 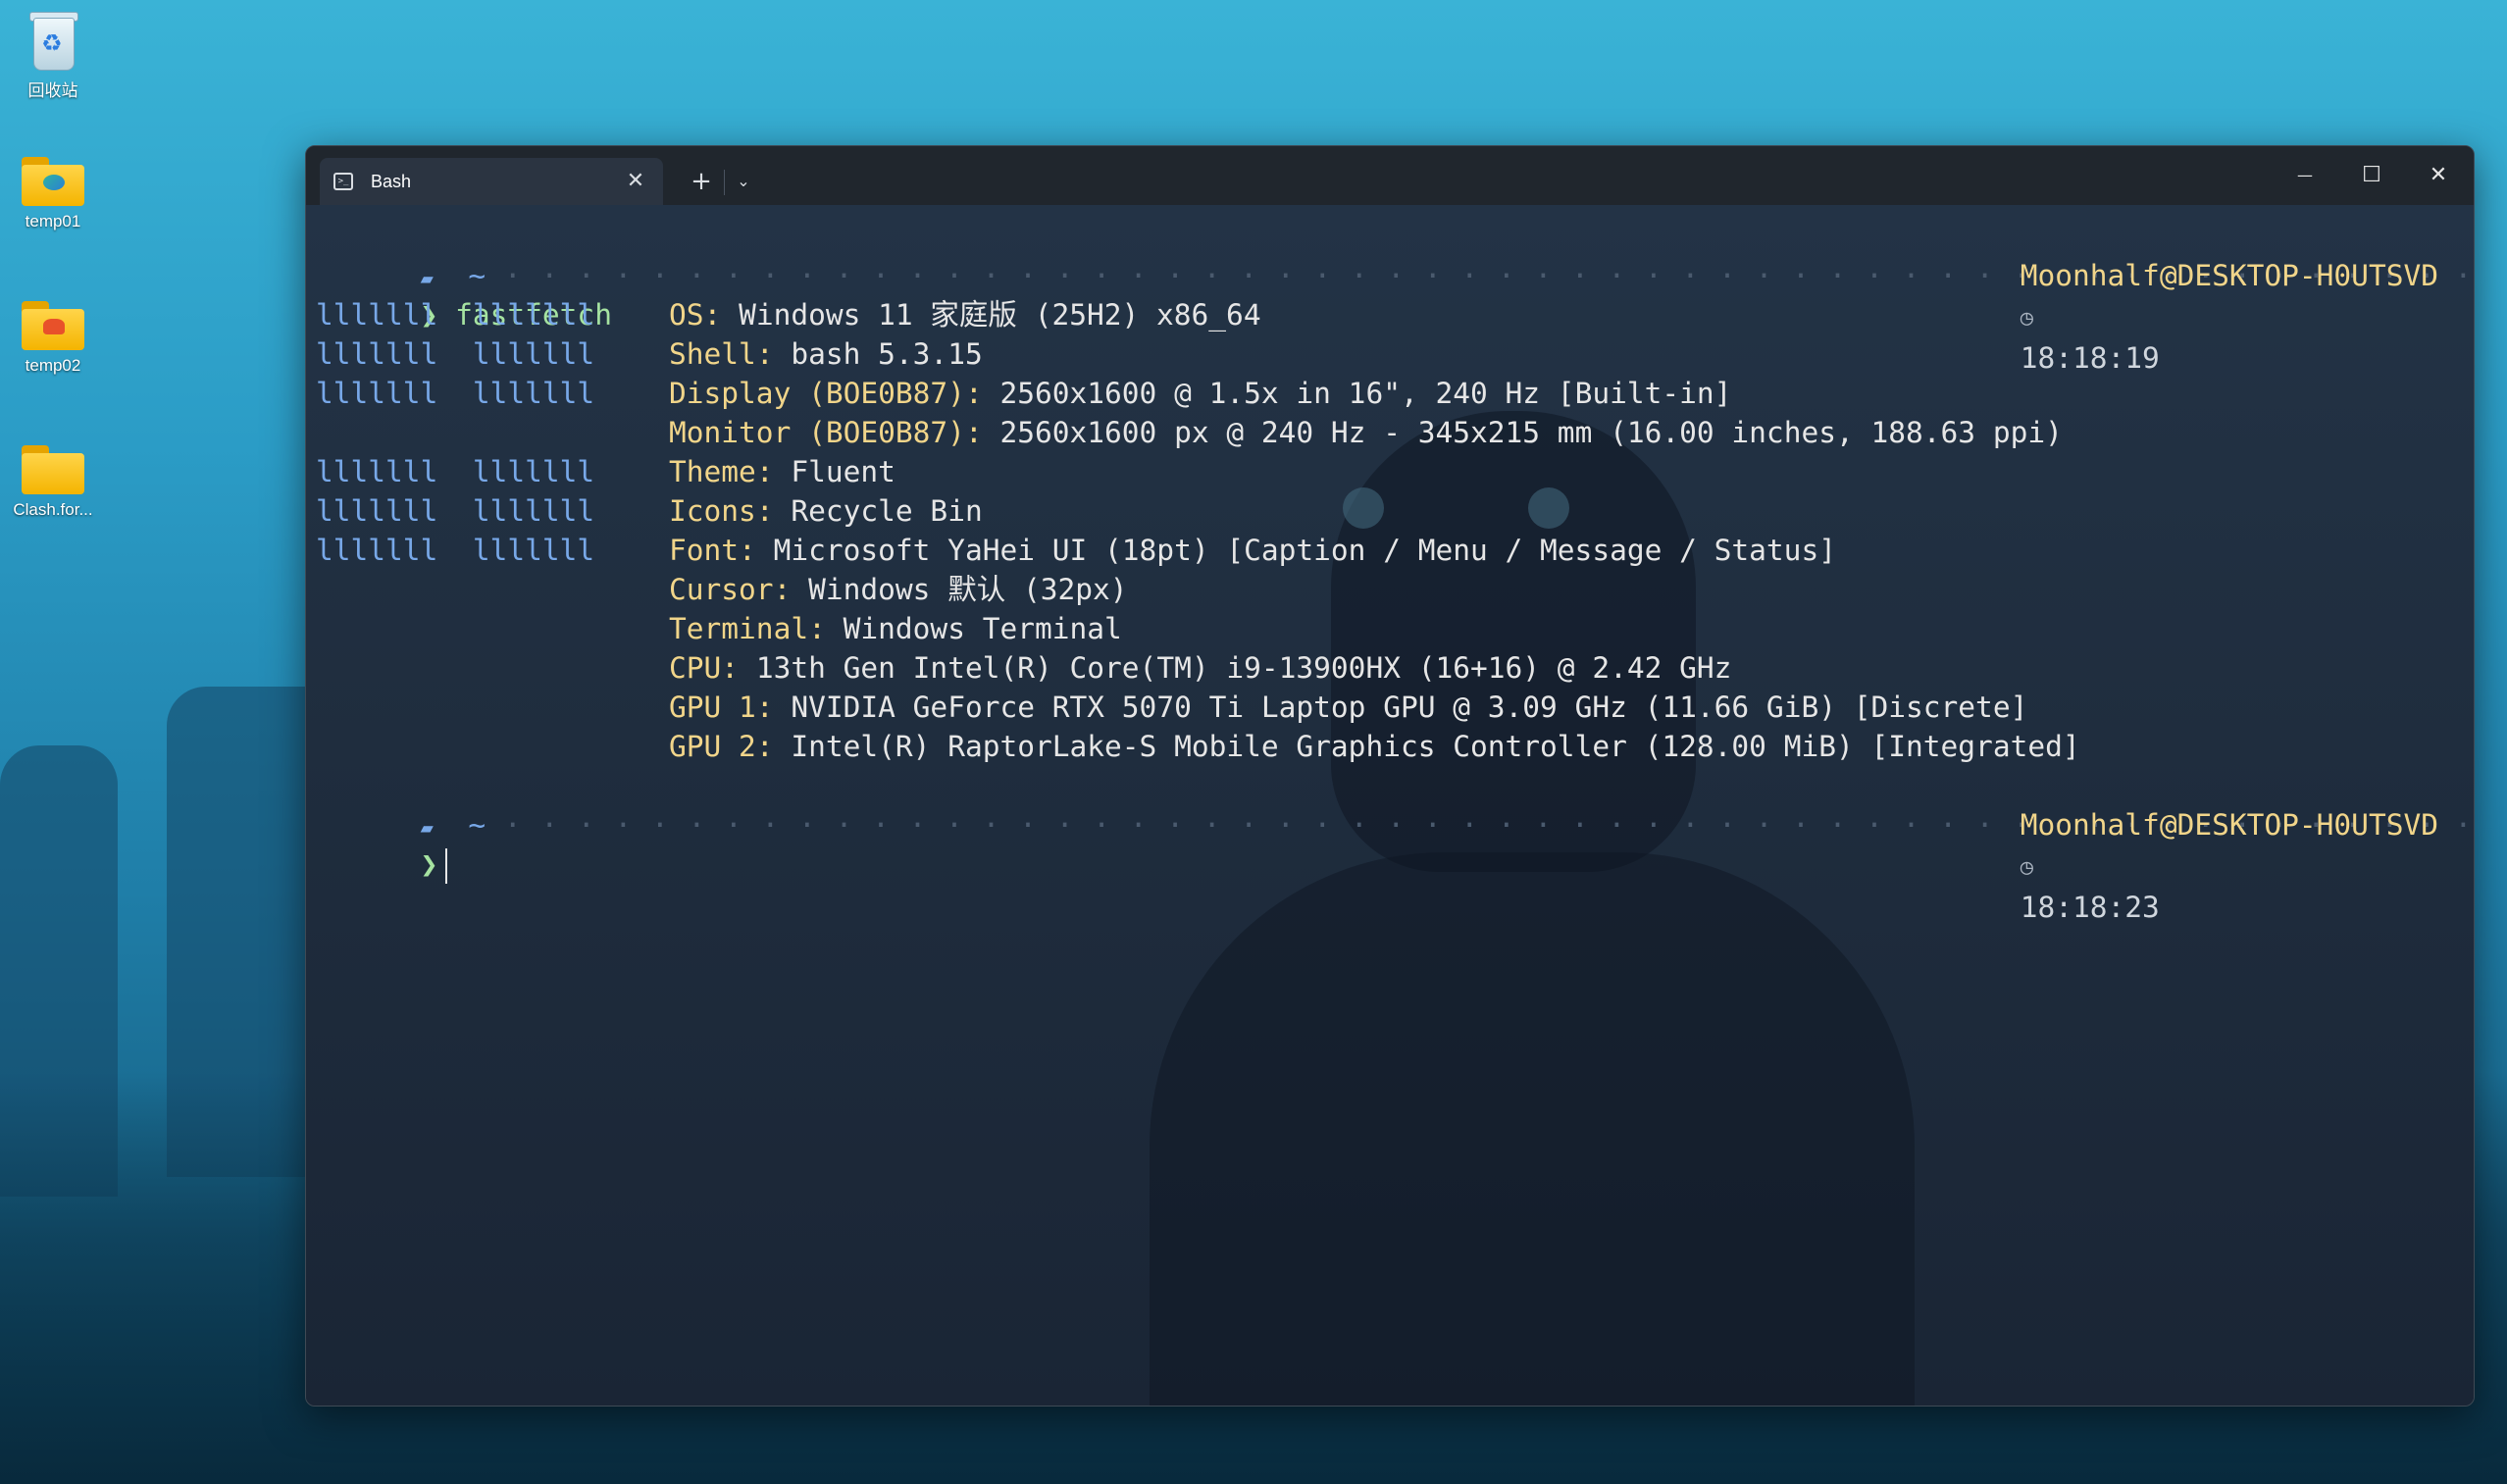 I want to click on desktop-icon-label: temp01, so click(x=53, y=221).